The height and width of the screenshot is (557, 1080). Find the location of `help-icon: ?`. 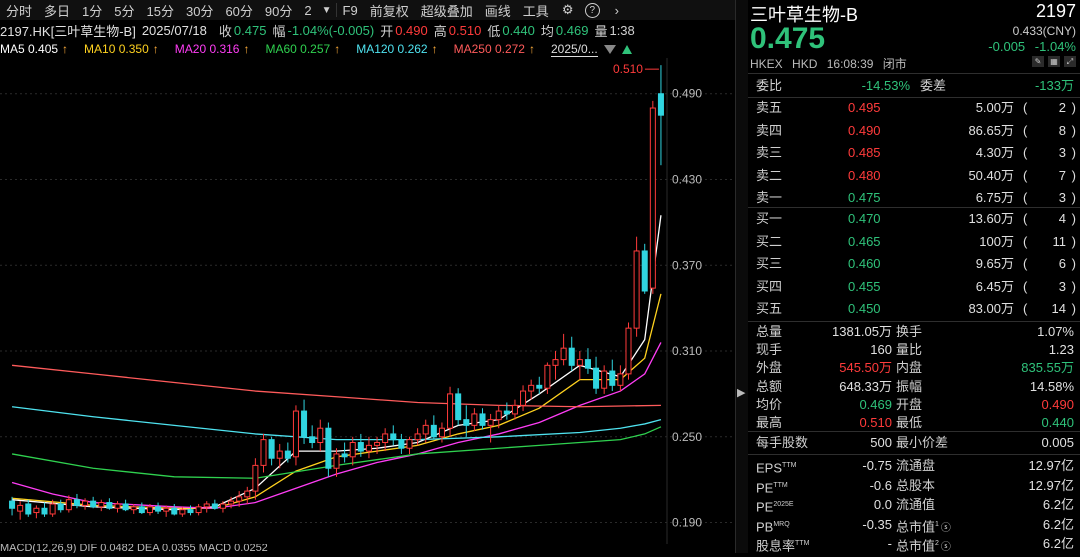

help-icon: ? is located at coordinates (592, 10).